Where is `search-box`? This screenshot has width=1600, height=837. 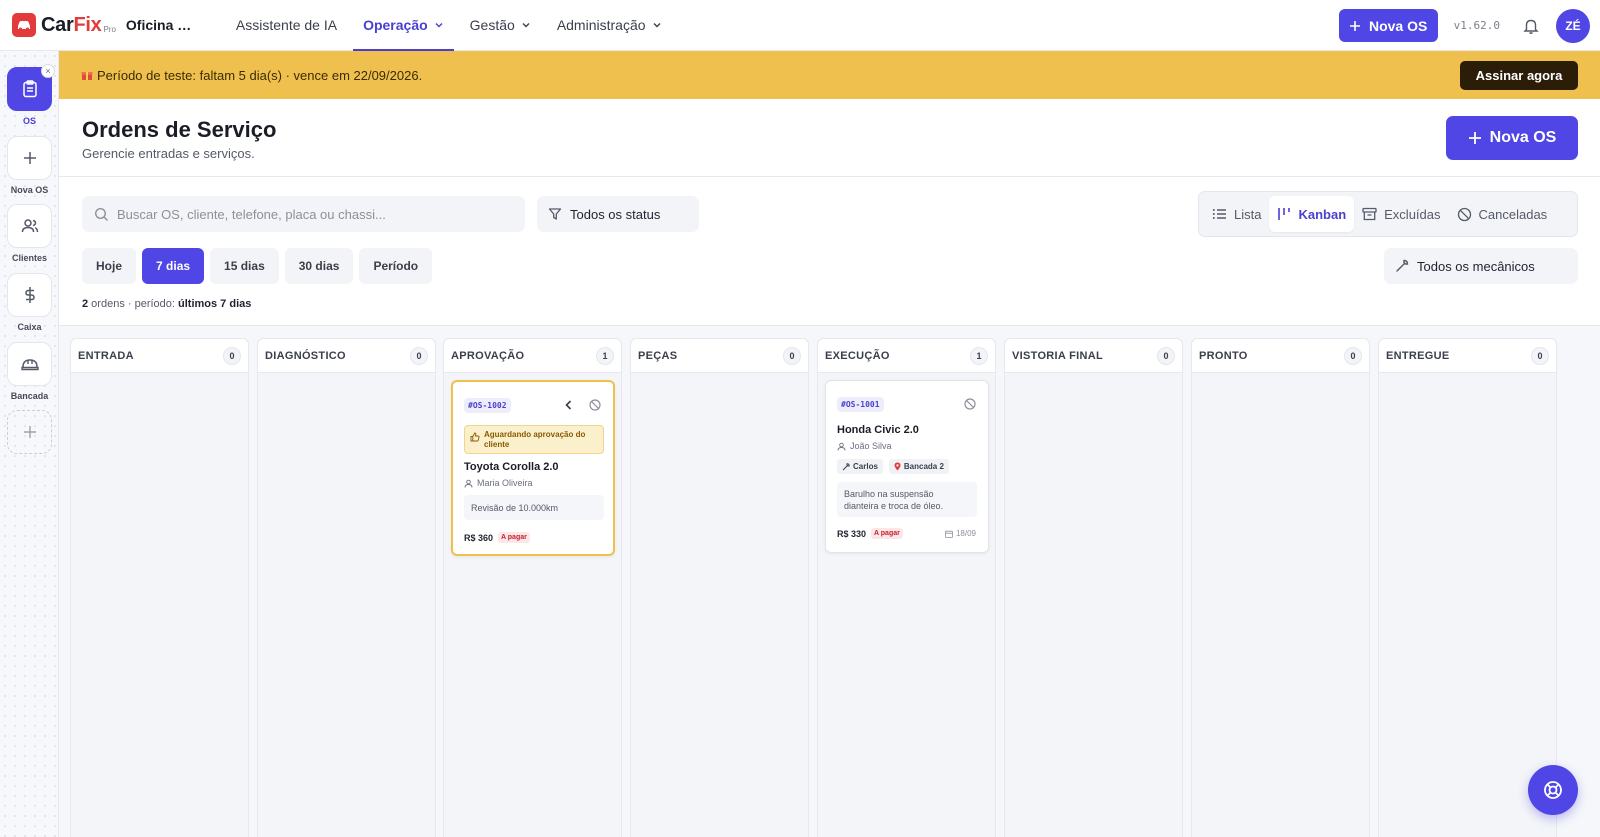
search-box is located at coordinates (303, 214).